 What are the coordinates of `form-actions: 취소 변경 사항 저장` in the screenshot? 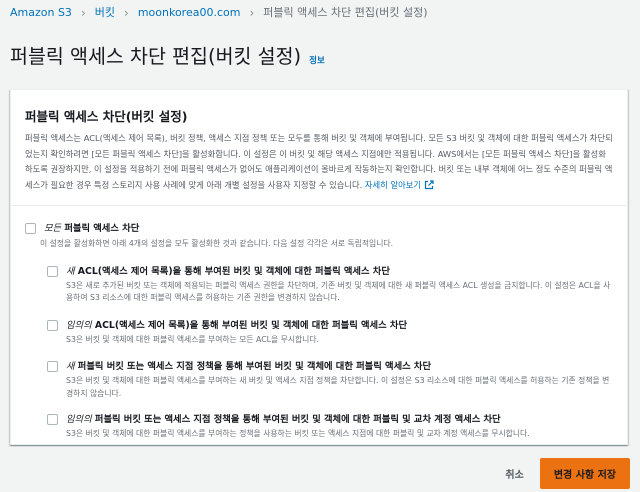 It's located at (559, 473).